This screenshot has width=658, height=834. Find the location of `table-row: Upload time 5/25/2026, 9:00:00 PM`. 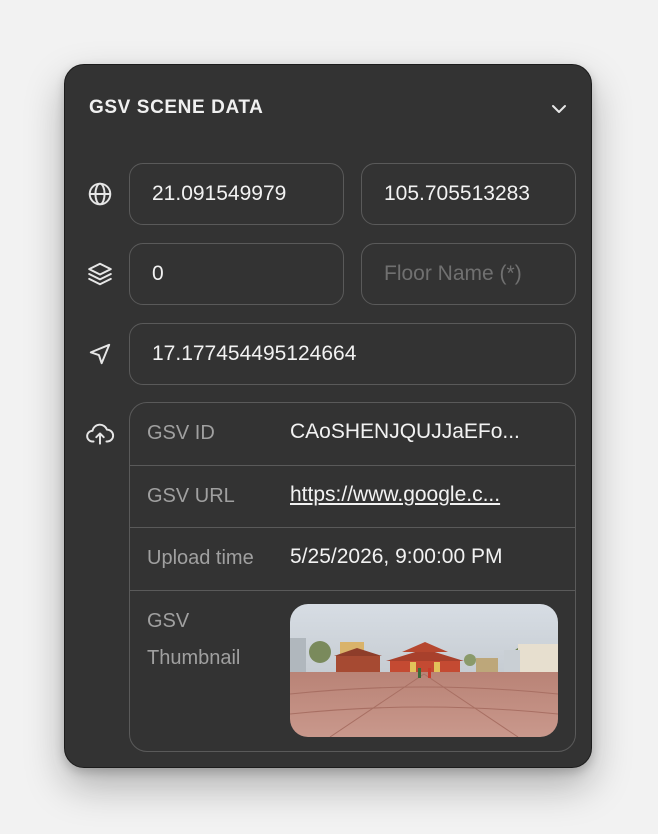

table-row: Upload time 5/25/2026, 9:00:00 PM is located at coordinates (352, 559).